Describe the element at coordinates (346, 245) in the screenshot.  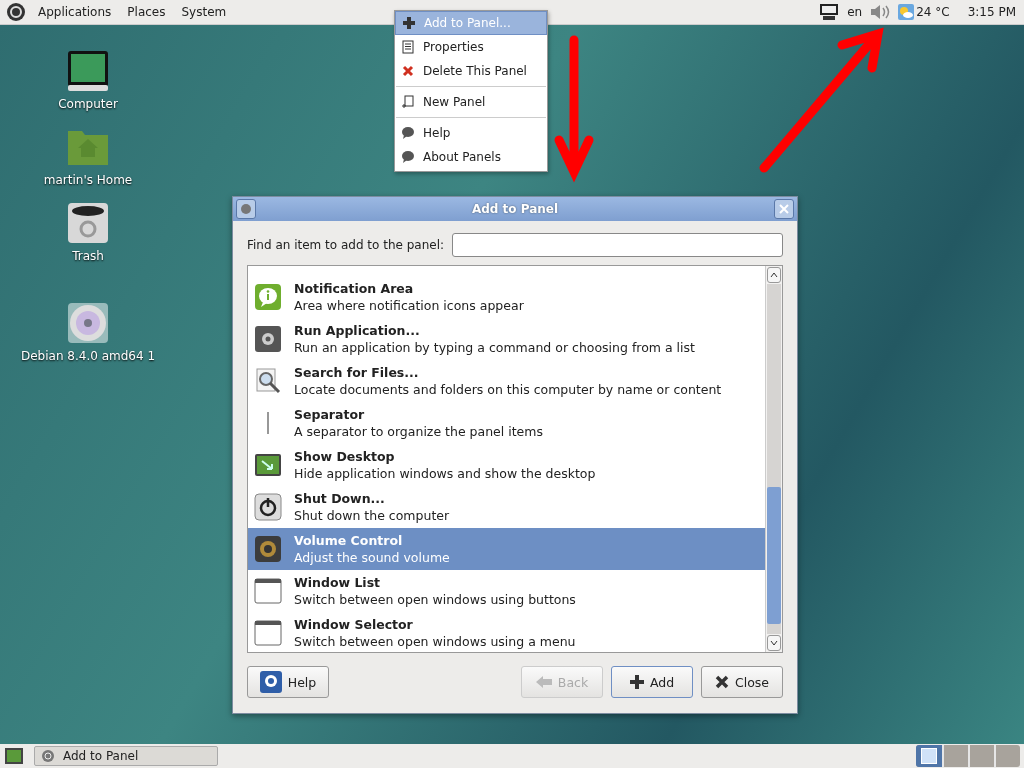
I see `search-label: Find an item to add to the panel:` at that location.